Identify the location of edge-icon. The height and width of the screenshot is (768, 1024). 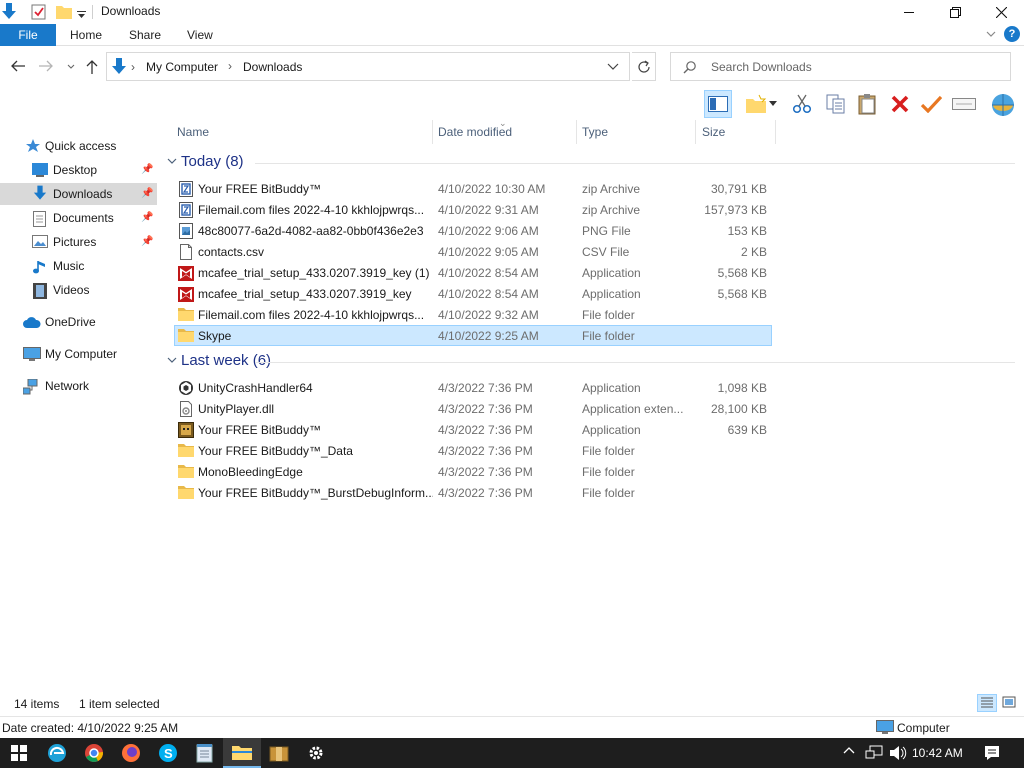
(57, 753).